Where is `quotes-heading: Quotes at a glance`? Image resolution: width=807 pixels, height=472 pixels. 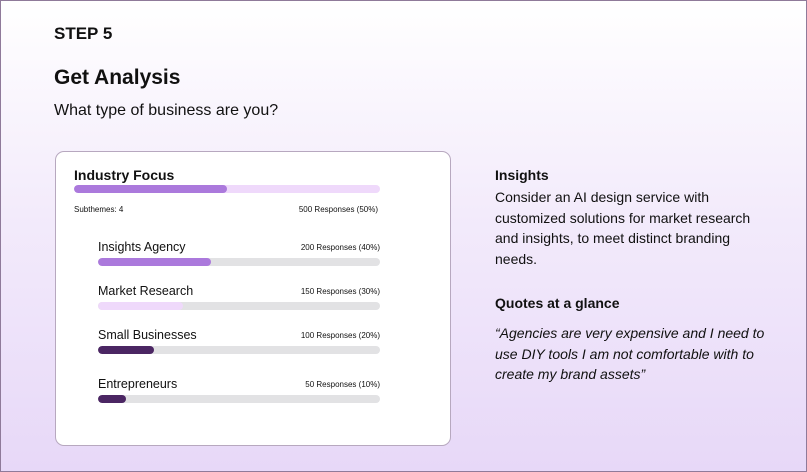 quotes-heading: Quotes at a glance is located at coordinates (557, 303).